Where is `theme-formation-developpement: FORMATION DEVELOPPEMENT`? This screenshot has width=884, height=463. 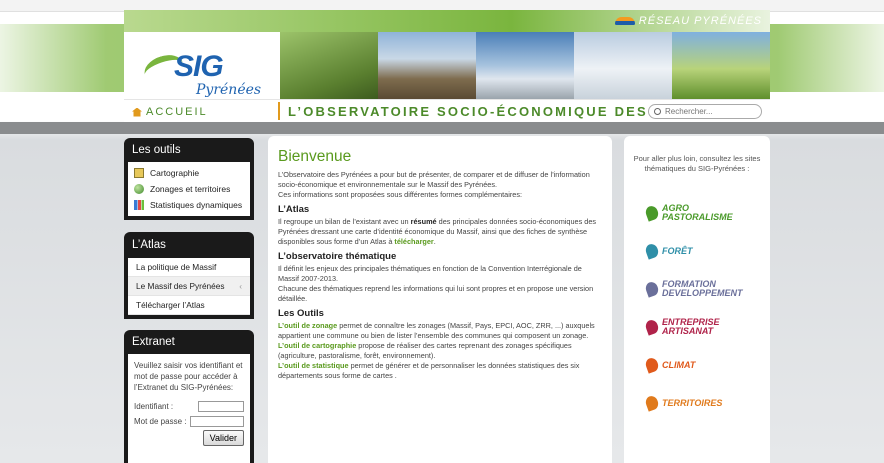
theme-formation-developpement: FORMATION DEVELOPPEMENT is located at coordinates (706, 289).